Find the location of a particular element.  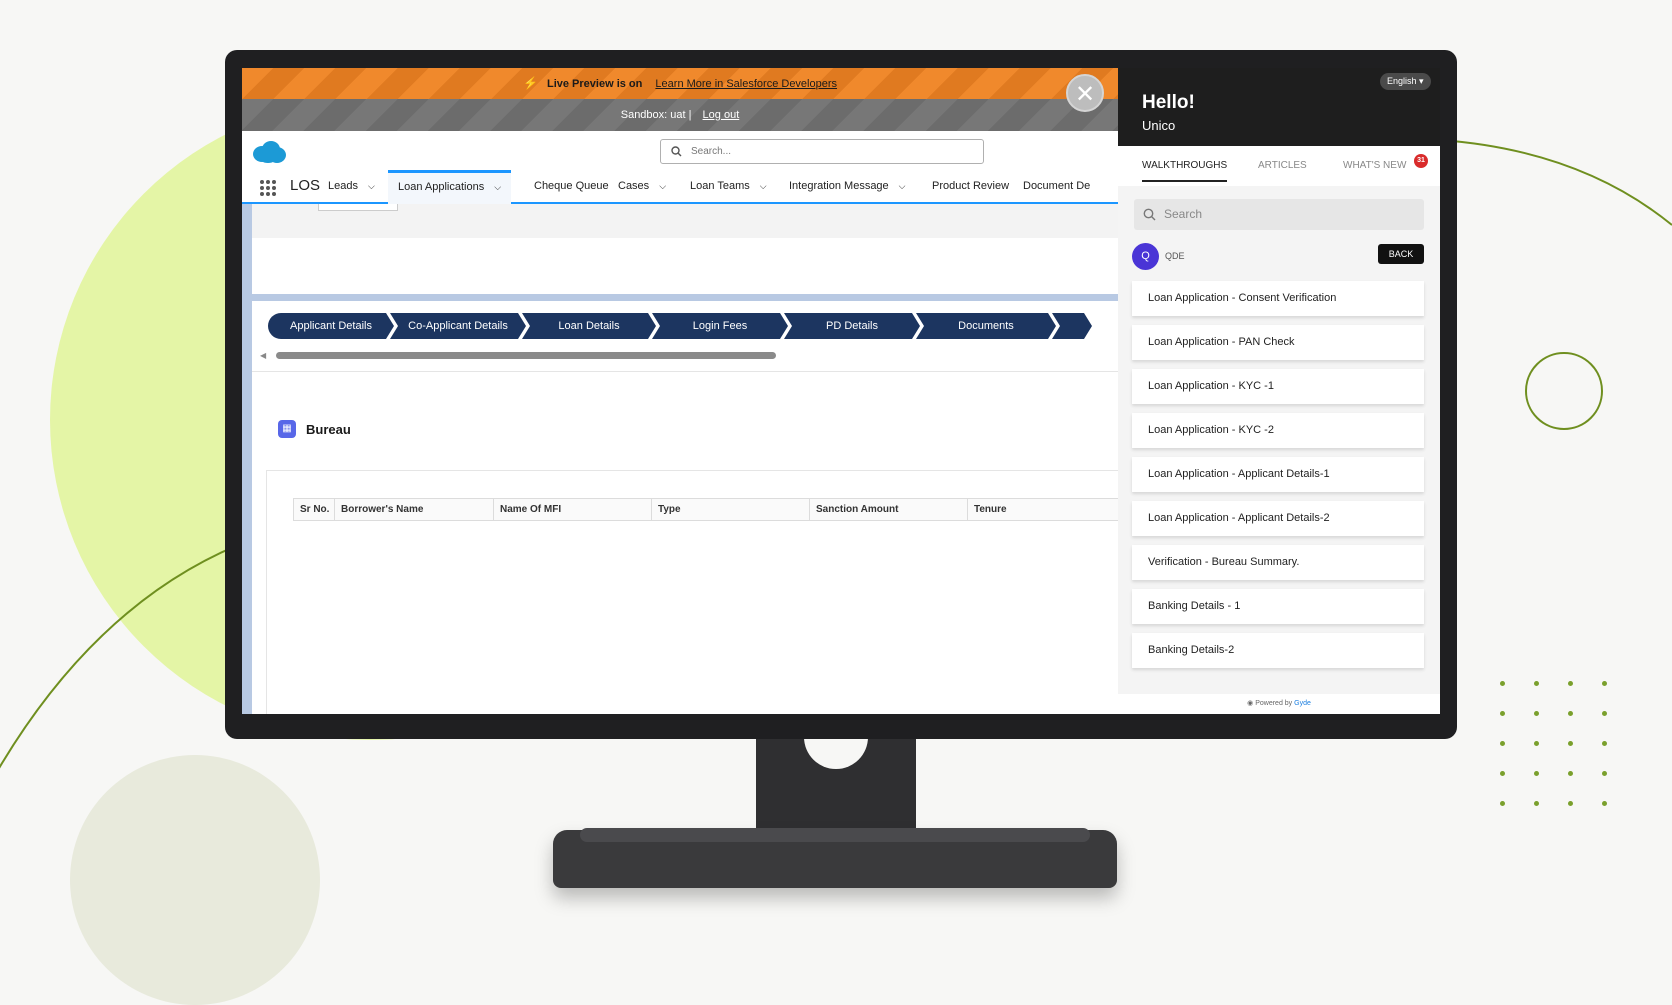

panel-search-placeholder: Search is located at coordinates (1183, 214).